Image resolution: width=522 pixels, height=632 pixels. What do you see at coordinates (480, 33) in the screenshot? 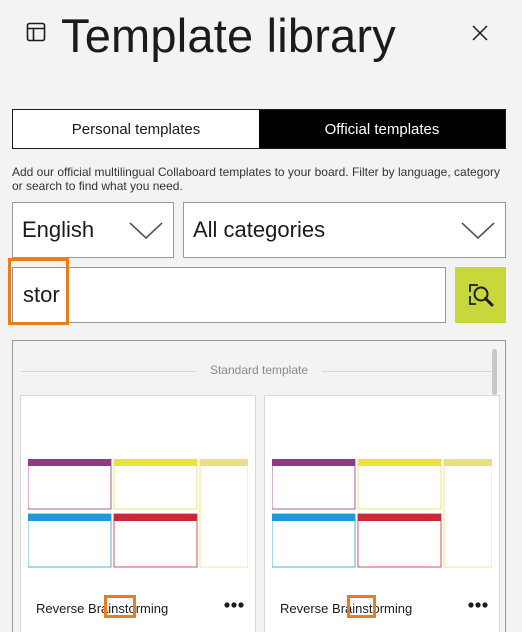
I see `close-icon` at bounding box center [480, 33].